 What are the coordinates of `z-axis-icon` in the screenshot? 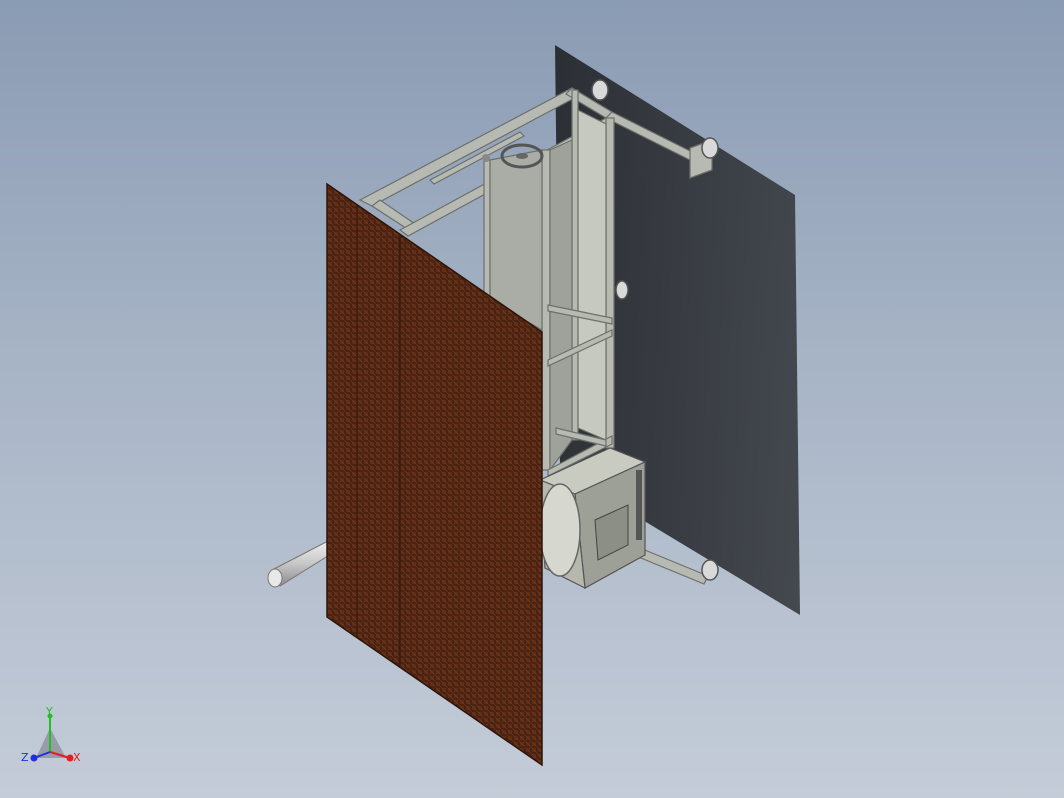 It's located at (34, 758).